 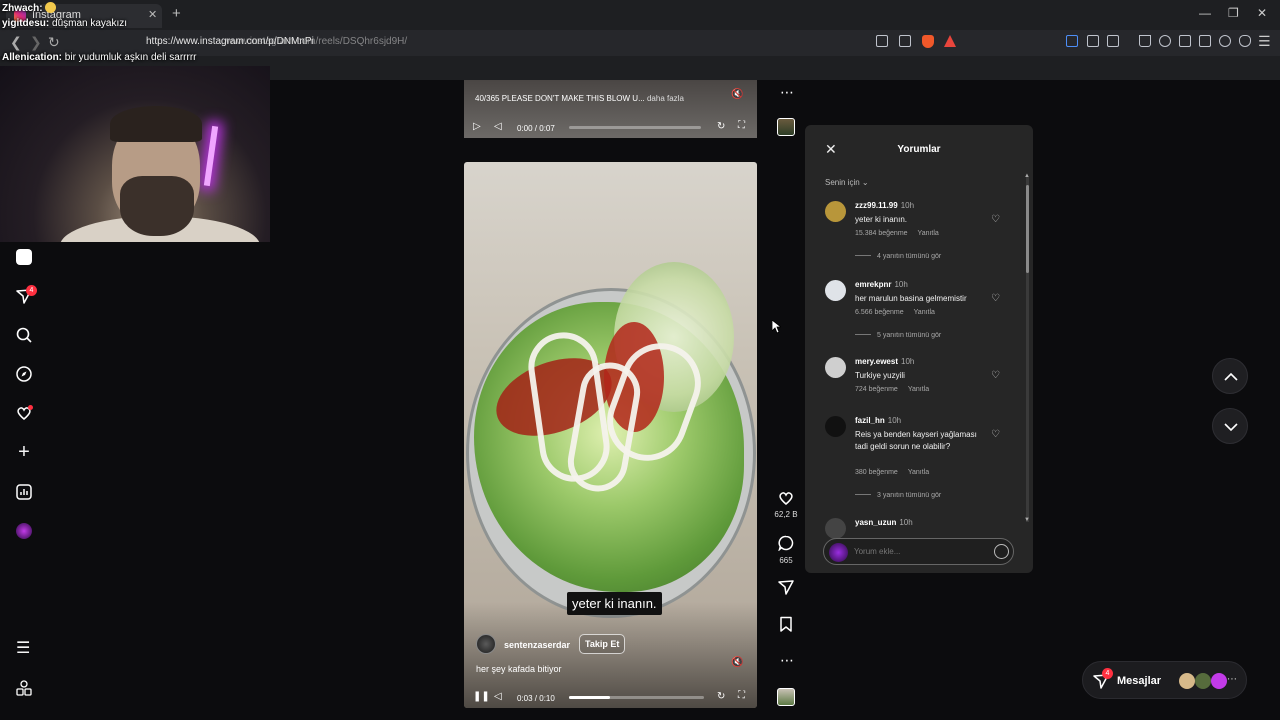 I want to click on commenter-name: mery.ewest 10h, so click(x=884, y=361).